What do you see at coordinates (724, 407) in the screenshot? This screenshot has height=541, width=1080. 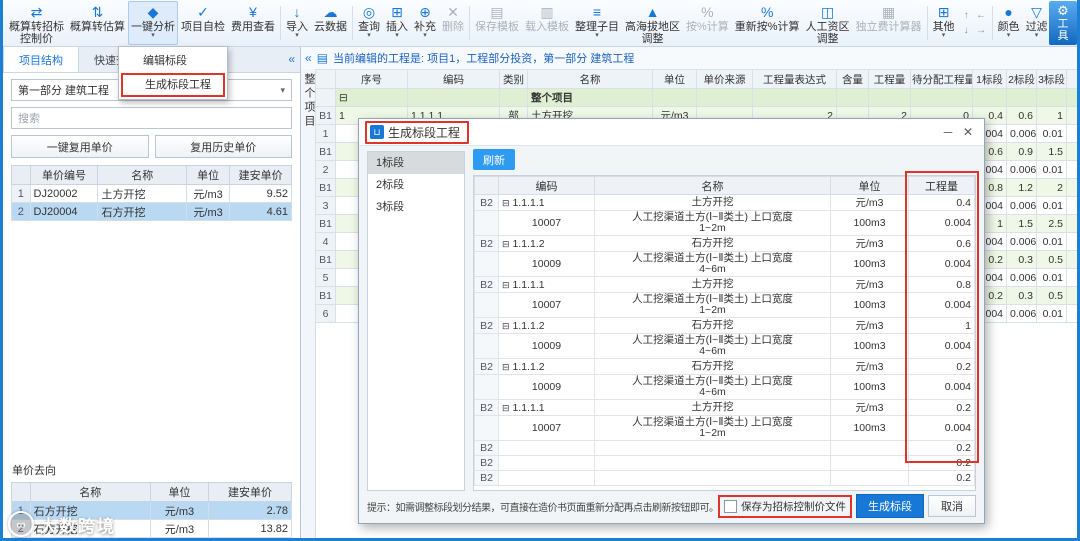 I see `section-table-row: B2 ⊟ 1.1.1.1 土方开挖 元/m3 0.2` at bounding box center [724, 407].